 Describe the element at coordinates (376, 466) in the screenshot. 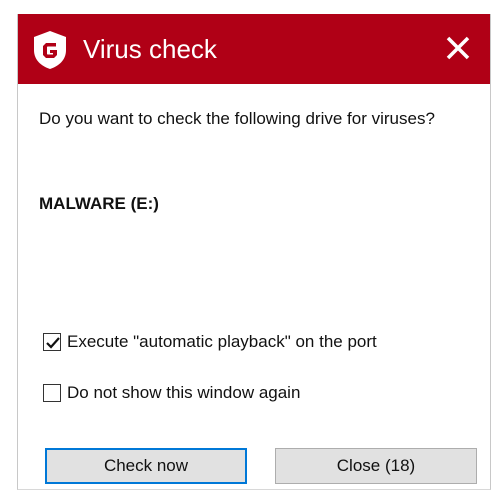

I see `close-button: Close (18)` at that location.